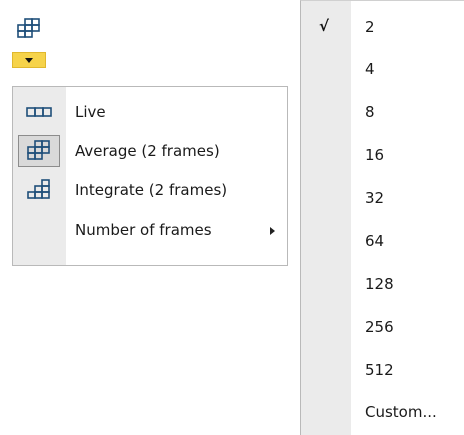 The height and width of the screenshot is (435, 464). What do you see at coordinates (370, 27) in the screenshot?
I see `submenu-item-label: 2` at bounding box center [370, 27].